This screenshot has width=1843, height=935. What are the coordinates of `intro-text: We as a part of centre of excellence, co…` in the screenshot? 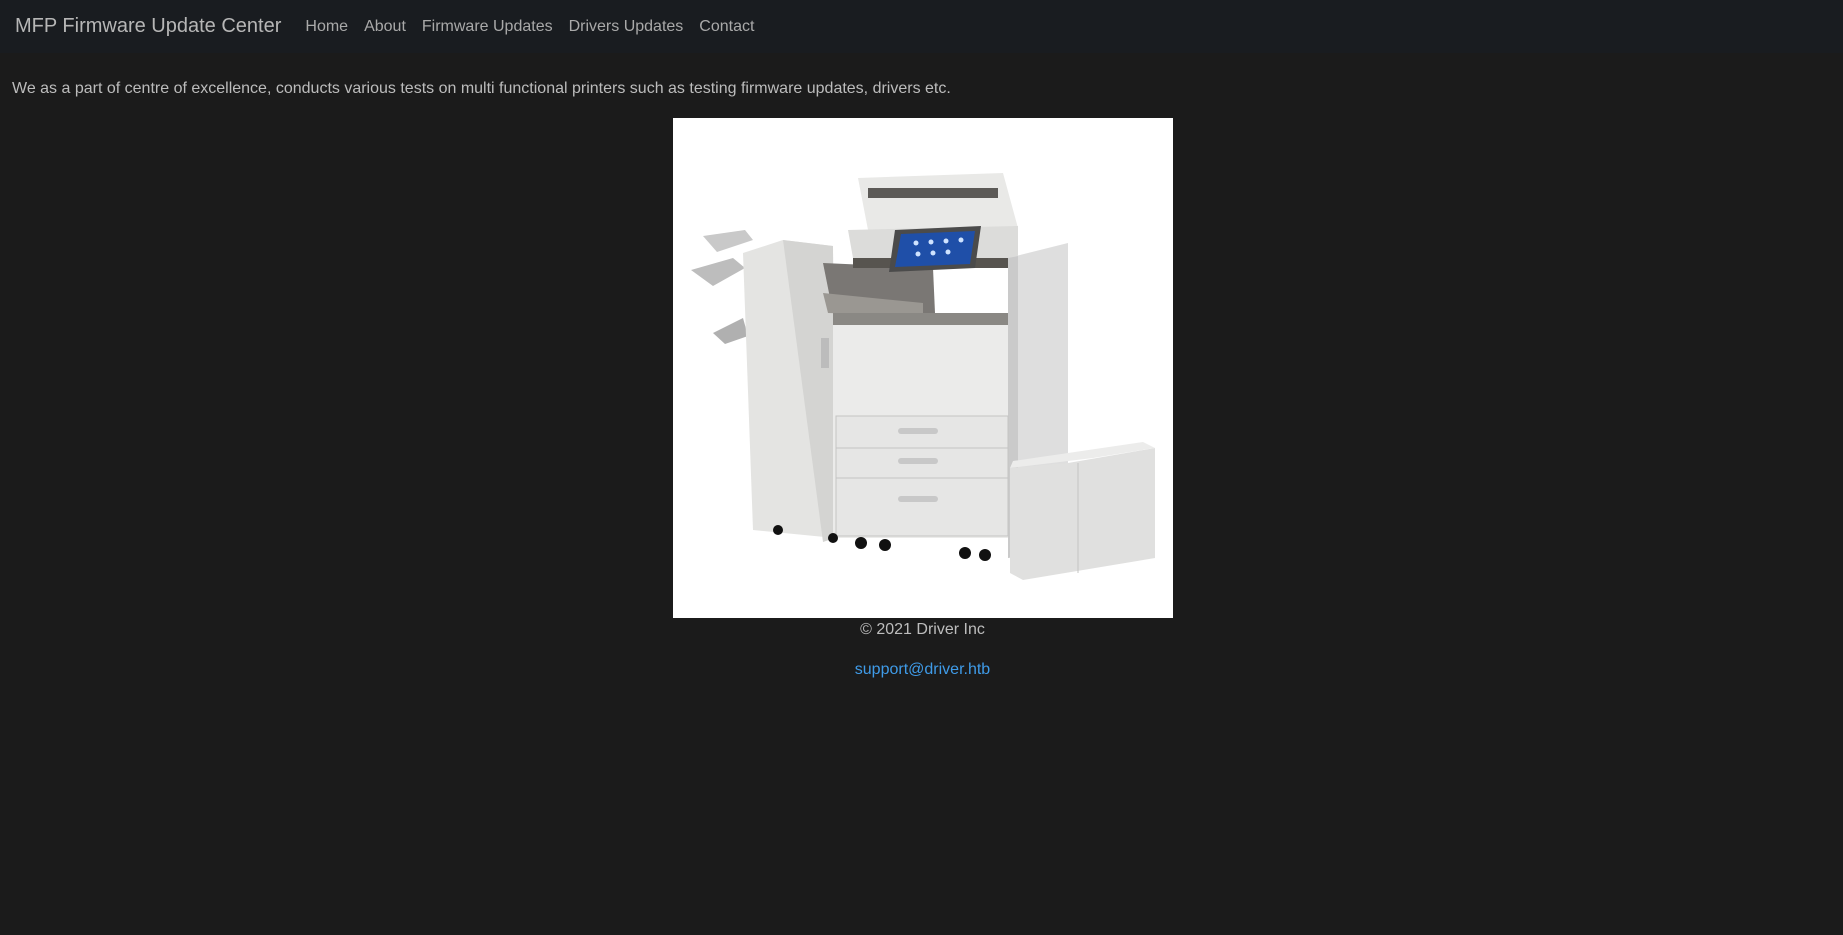 It's located at (481, 88).